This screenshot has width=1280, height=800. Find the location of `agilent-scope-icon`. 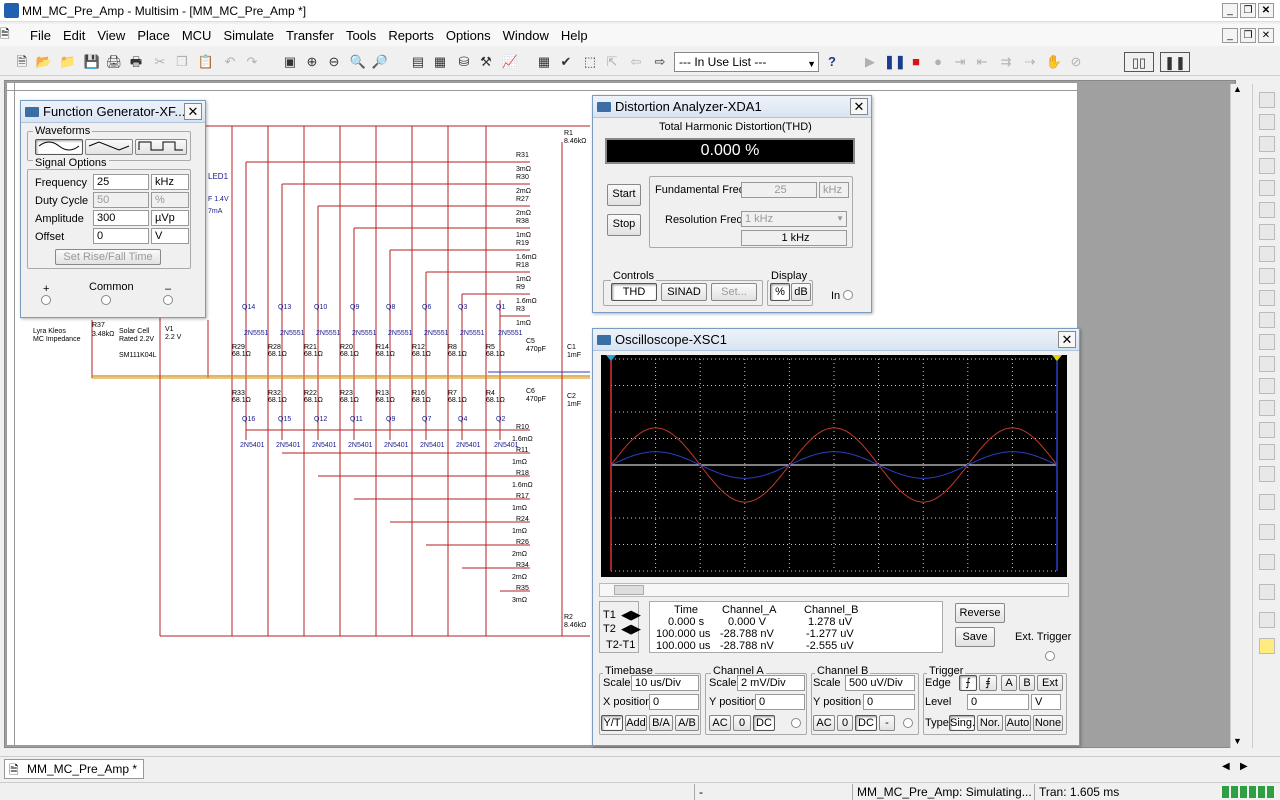

agilent-scope-icon is located at coordinates (1267, 452).